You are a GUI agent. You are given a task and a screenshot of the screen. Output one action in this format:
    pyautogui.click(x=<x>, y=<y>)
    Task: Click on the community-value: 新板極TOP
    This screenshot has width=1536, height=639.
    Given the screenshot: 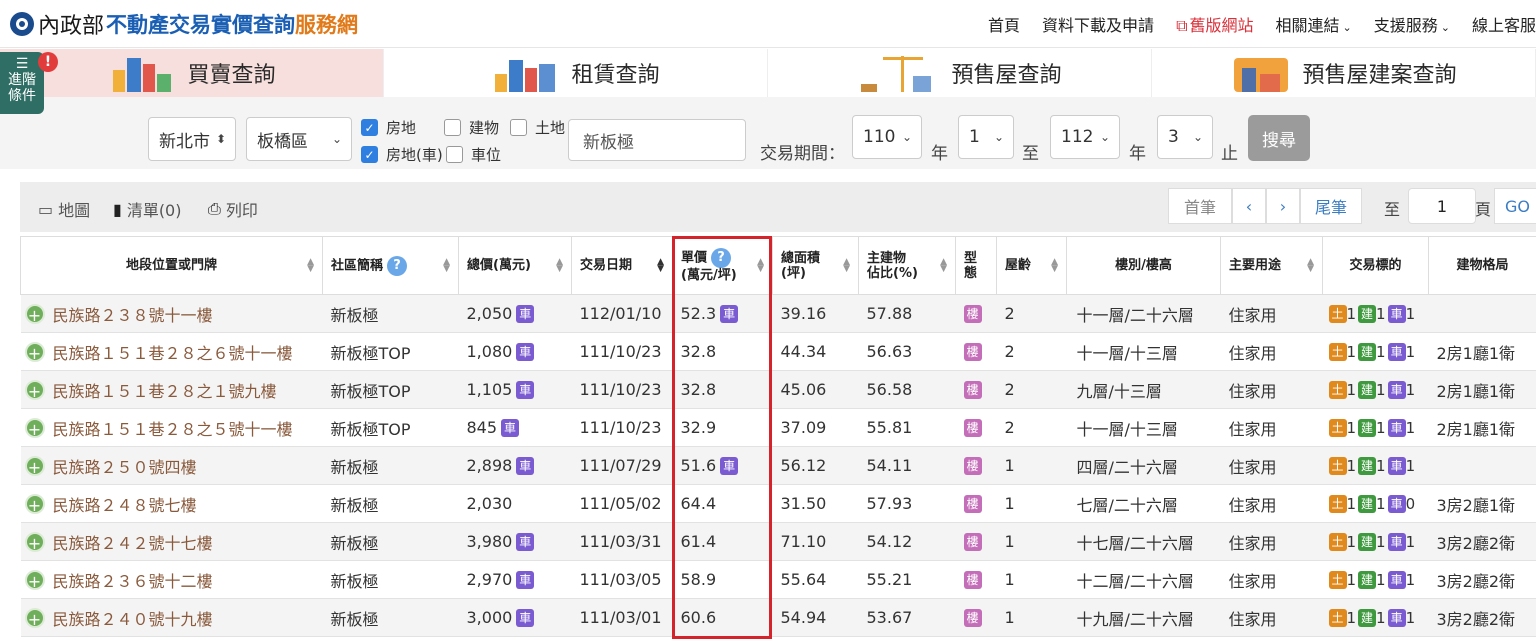 What is the action you would take?
    pyautogui.click(x=370, y=391)
    